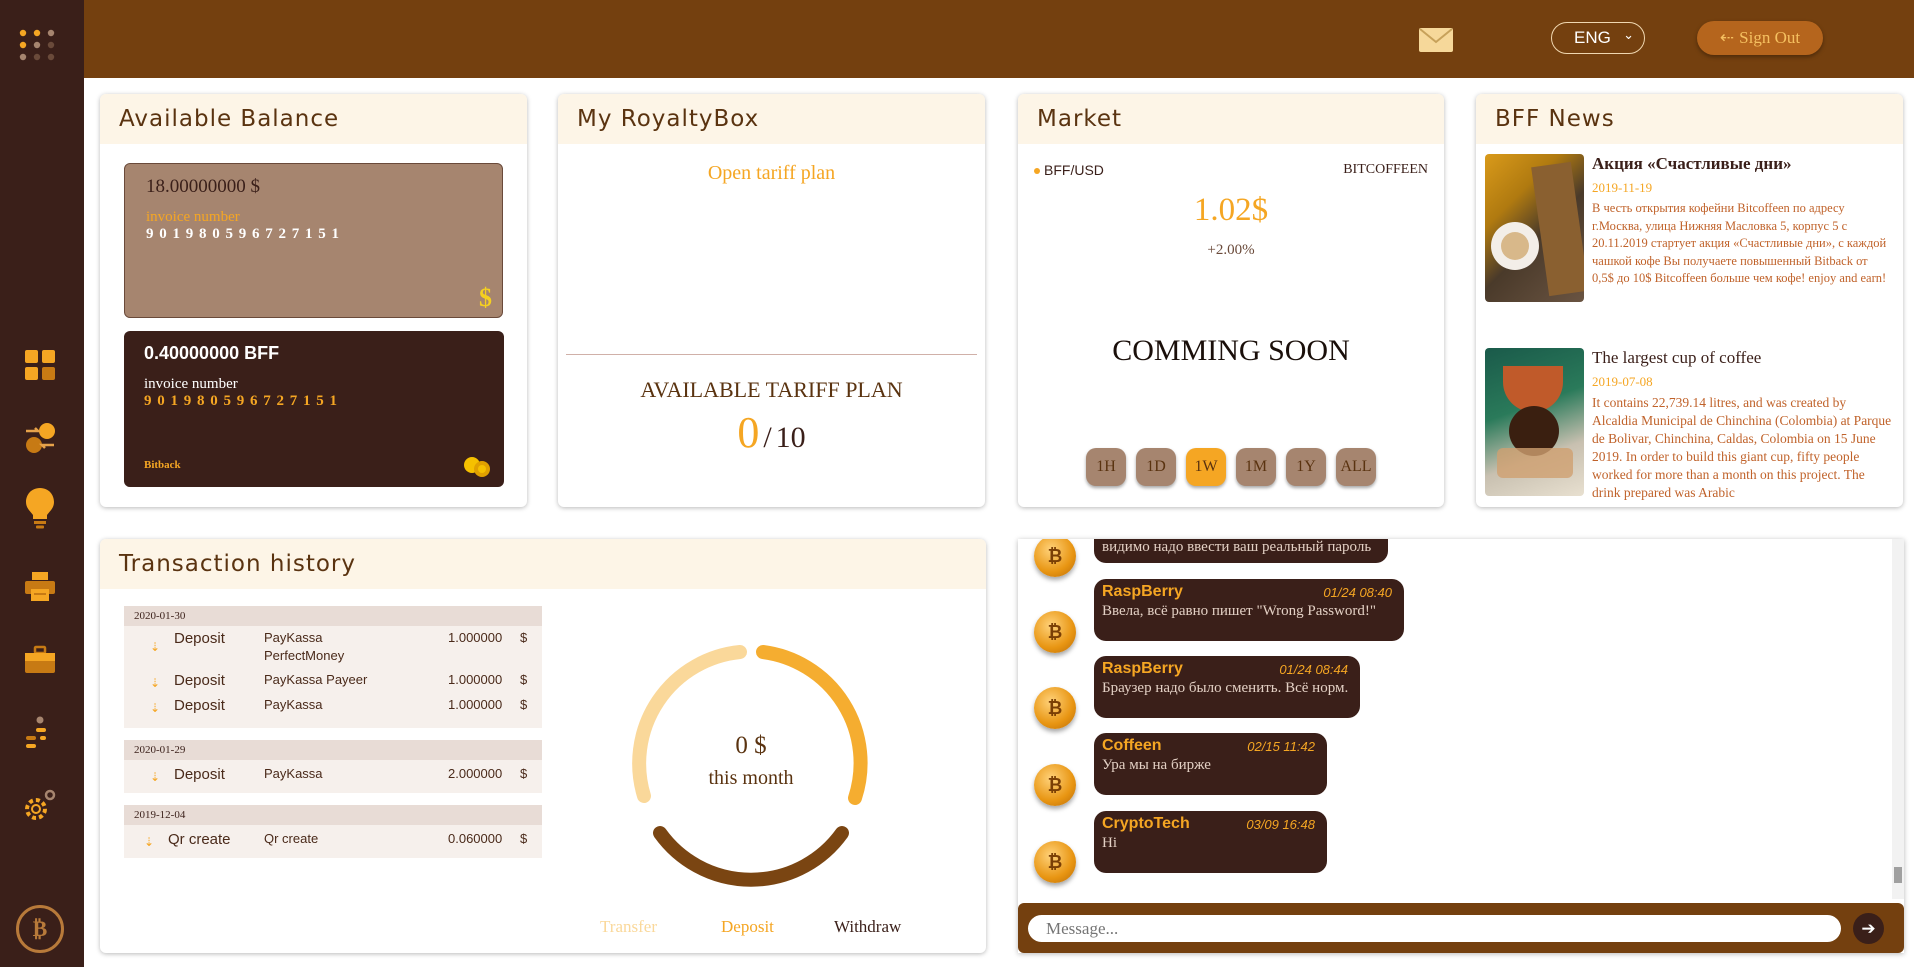 This screenshot has width=1914, height=967. I want to click on deposit-button: Deposit, so click(747, 927).